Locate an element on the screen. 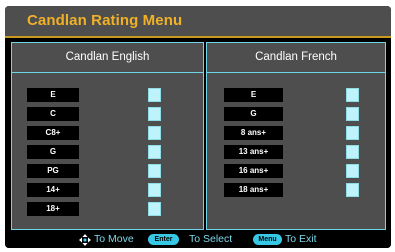  rating-label: PG is located at coordinates (53, 171).